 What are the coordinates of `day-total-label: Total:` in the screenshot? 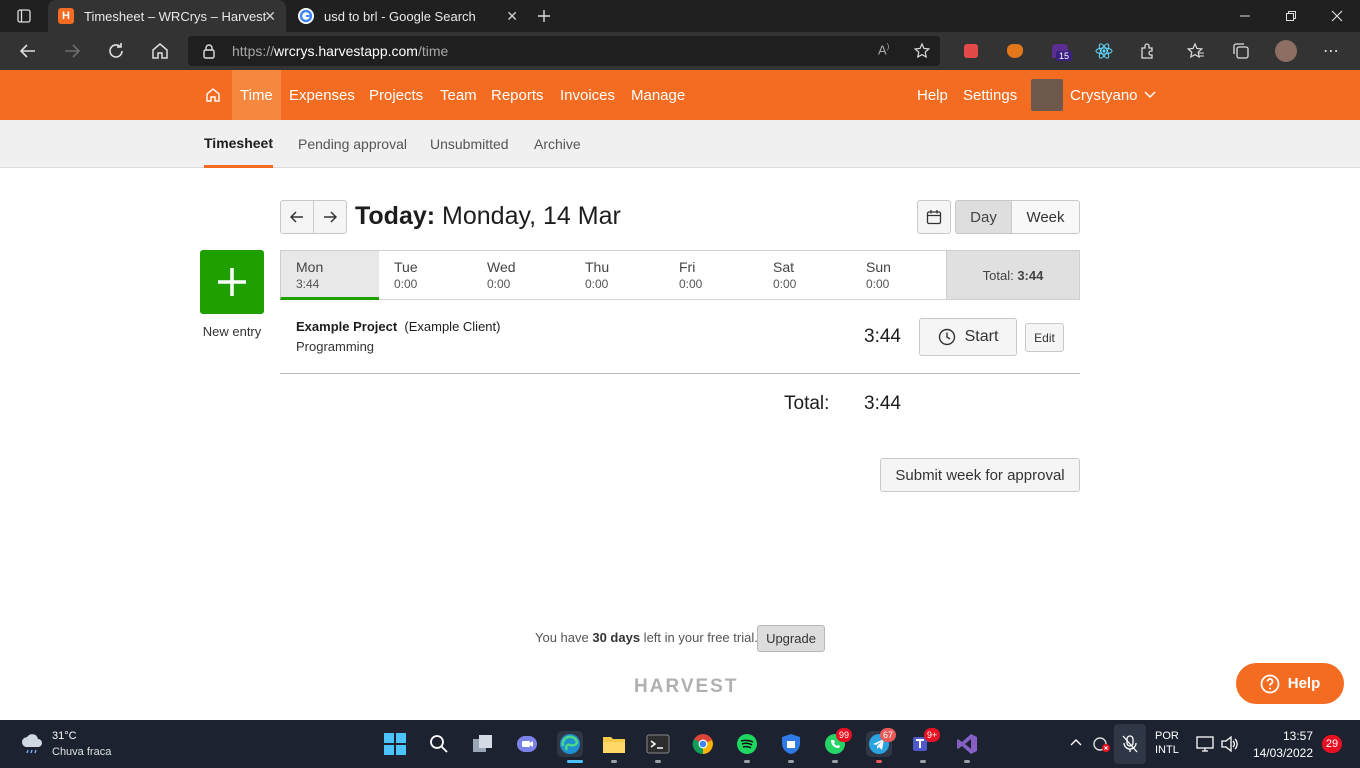 It's located at (807, 403).